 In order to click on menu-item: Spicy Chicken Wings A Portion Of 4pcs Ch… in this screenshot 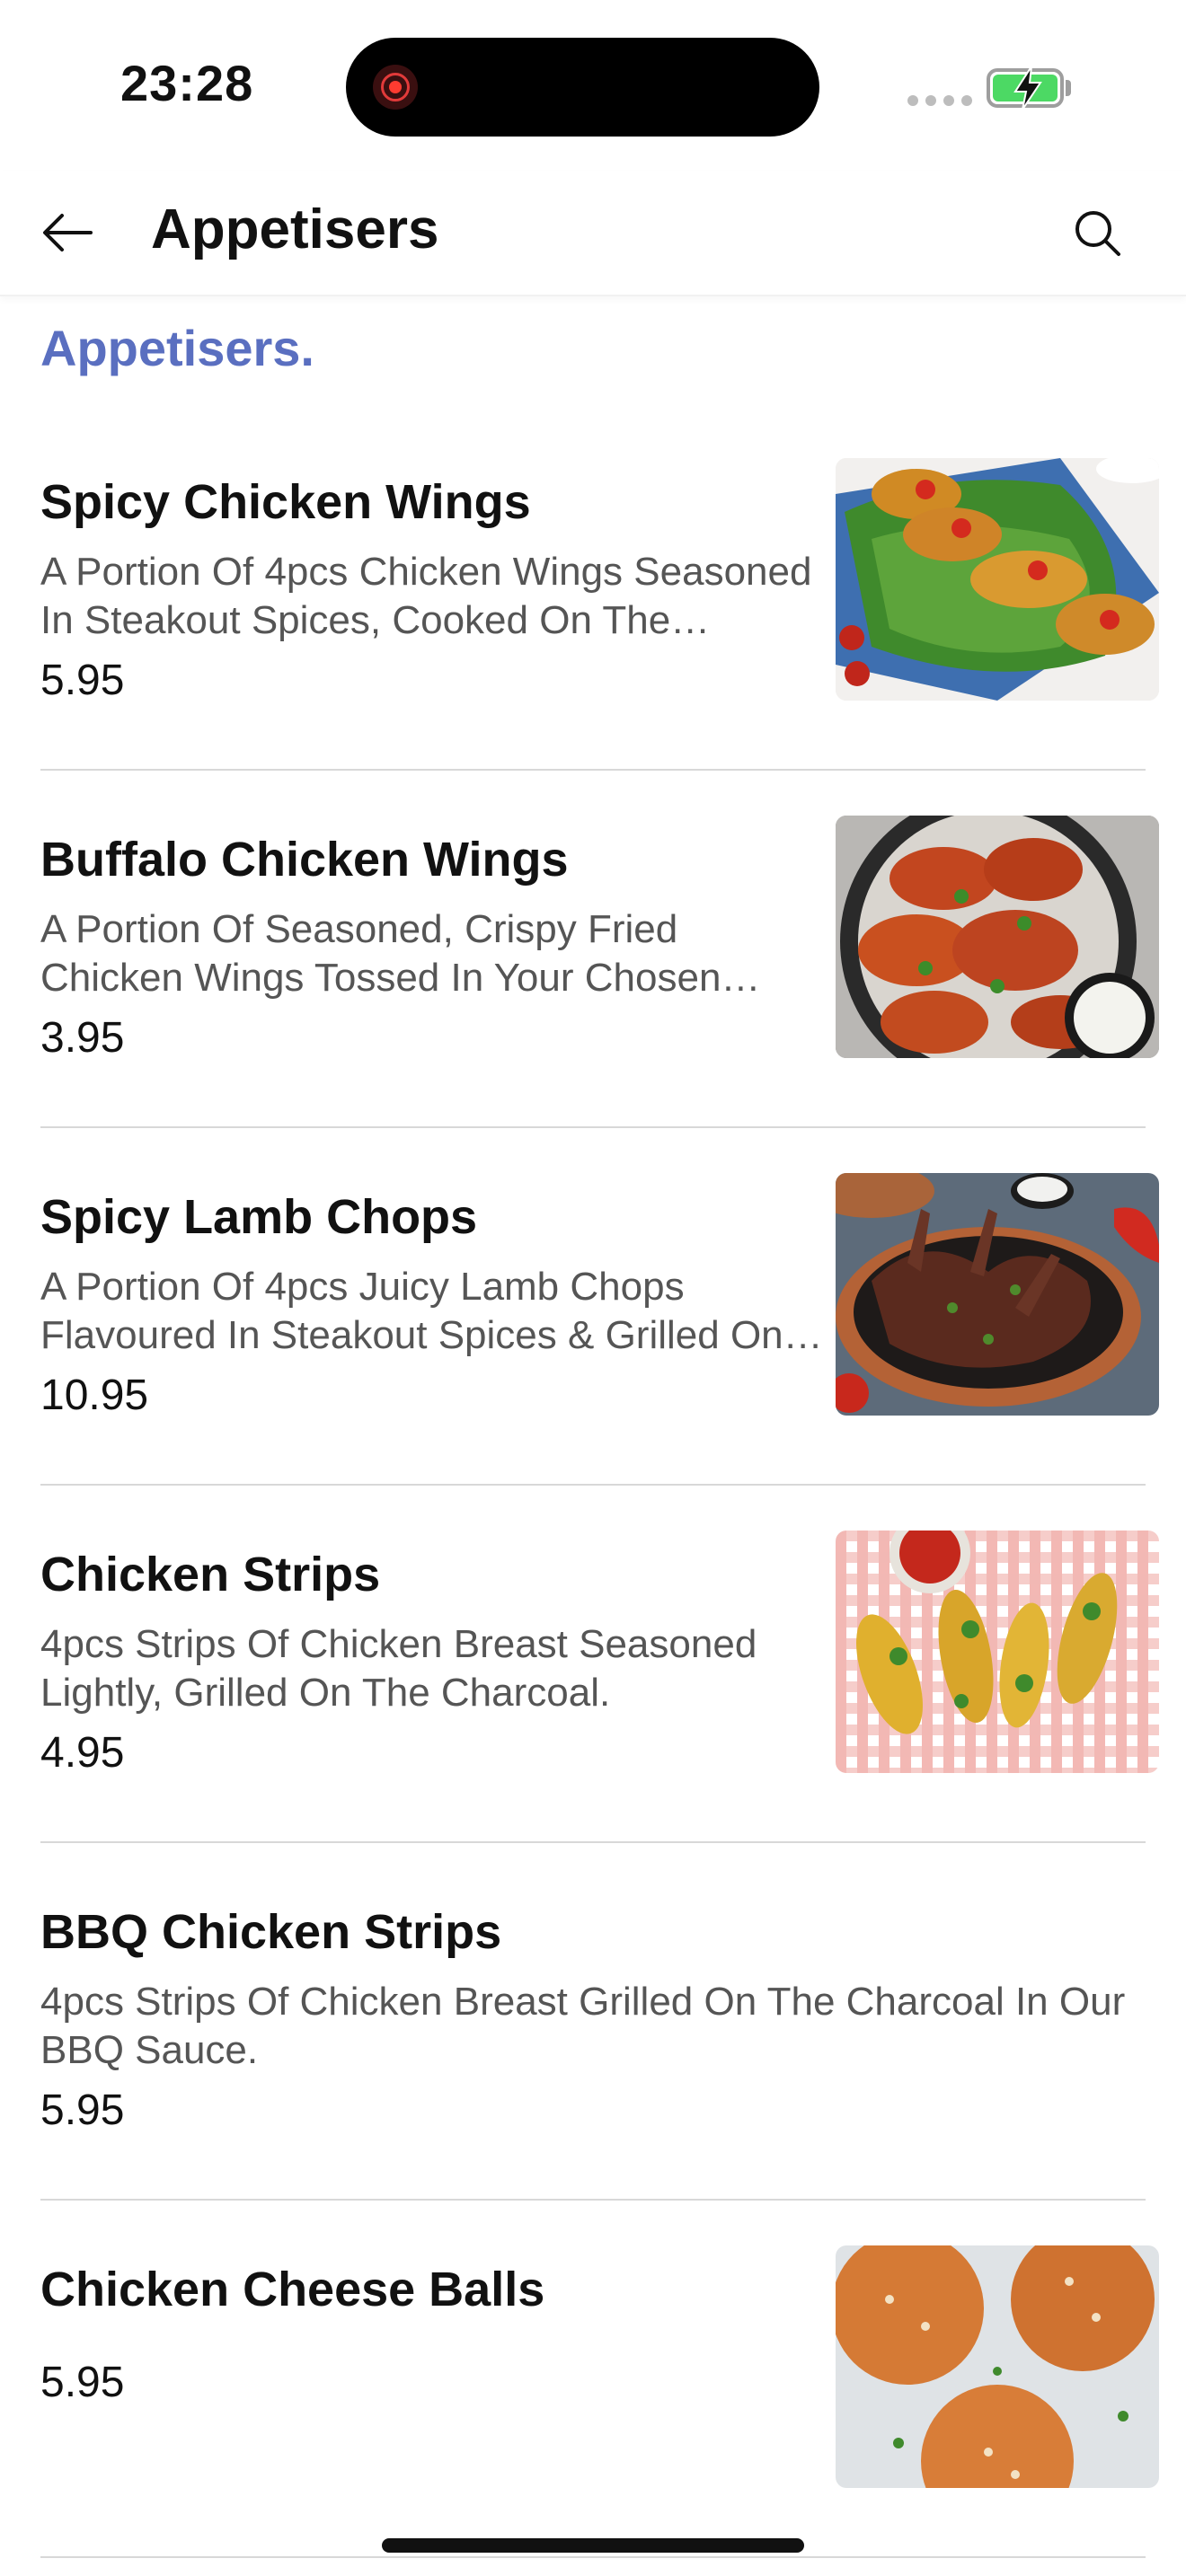, I will do `click(593, 592)`.